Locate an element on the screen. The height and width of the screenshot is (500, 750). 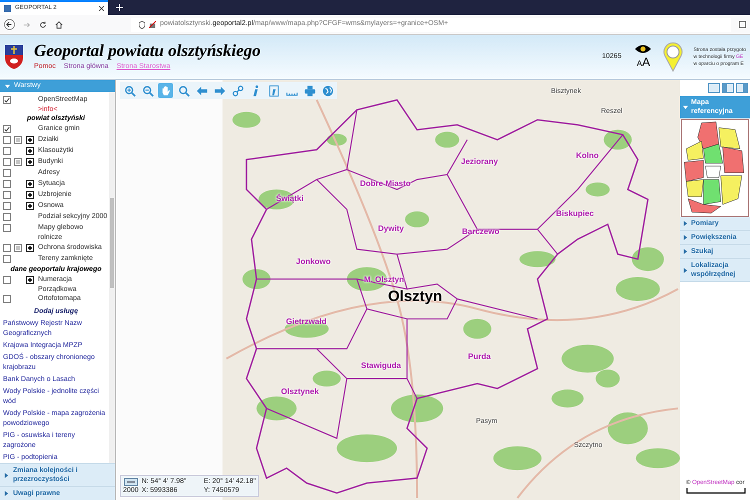
close-icon is located at coordinates (101, 8).